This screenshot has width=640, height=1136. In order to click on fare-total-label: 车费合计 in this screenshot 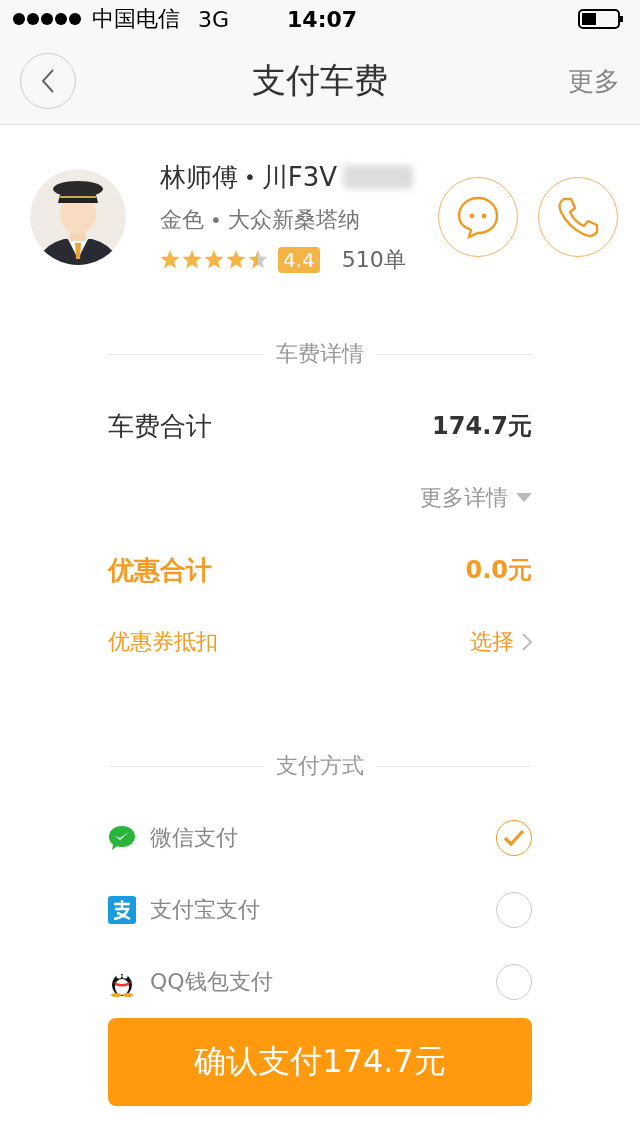, I will do `click(160, 426)`.